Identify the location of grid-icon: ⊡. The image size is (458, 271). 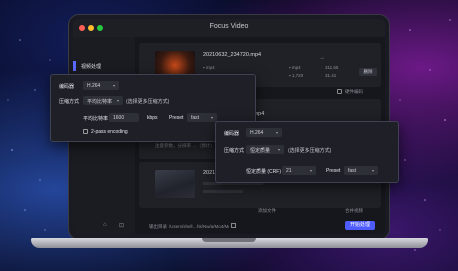
(121, 225).